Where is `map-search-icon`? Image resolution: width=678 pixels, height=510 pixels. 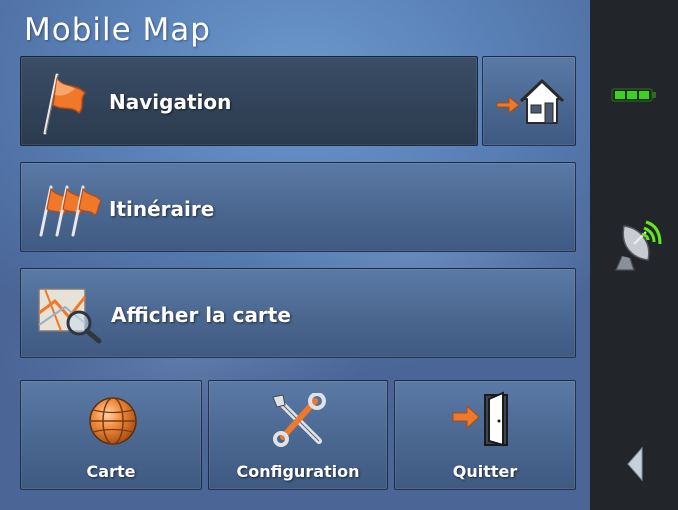 map-search-icon is located at coordinates (70, 316).